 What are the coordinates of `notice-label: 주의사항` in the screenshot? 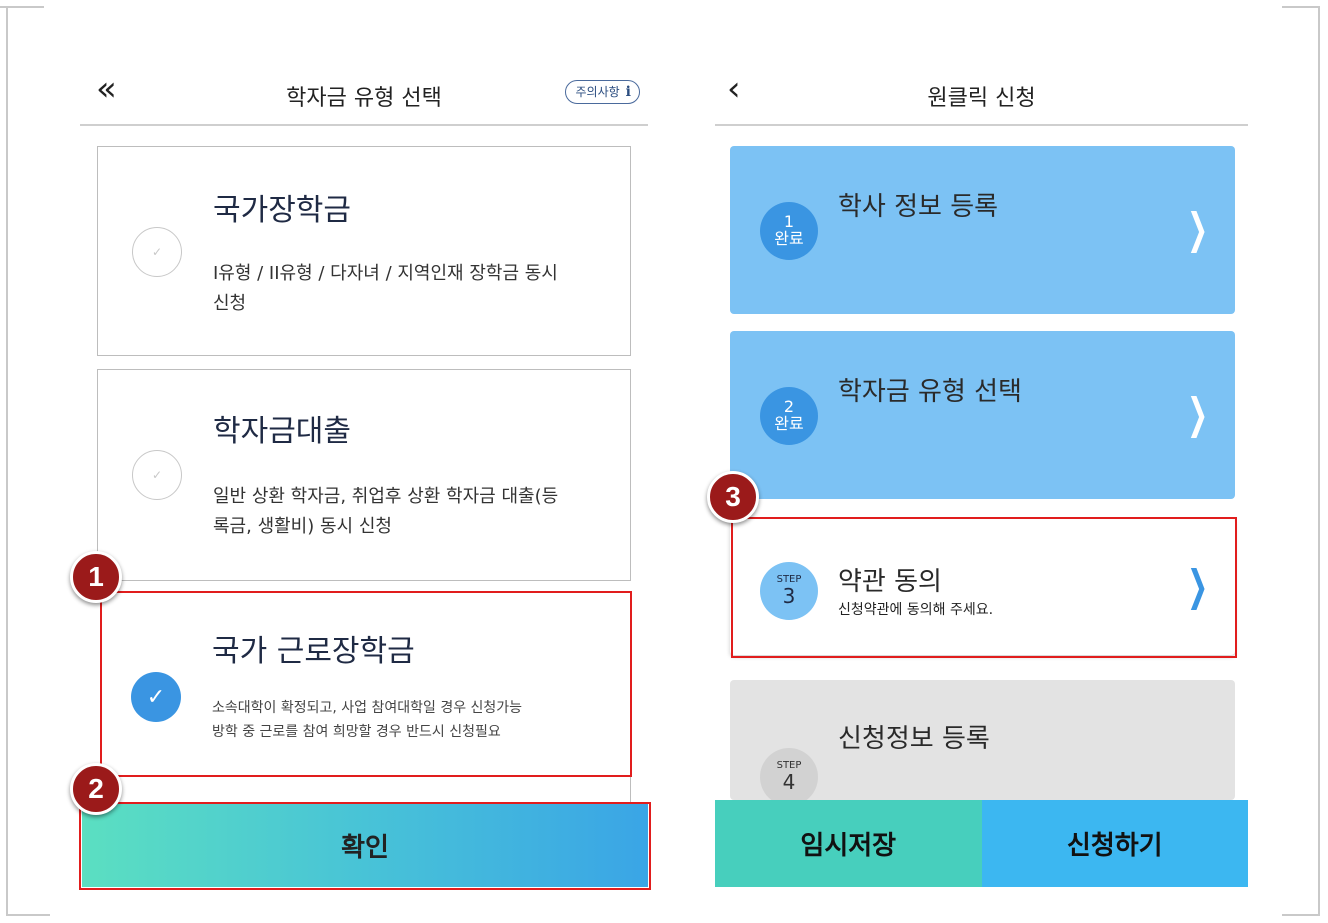 It's located at (597, 92).